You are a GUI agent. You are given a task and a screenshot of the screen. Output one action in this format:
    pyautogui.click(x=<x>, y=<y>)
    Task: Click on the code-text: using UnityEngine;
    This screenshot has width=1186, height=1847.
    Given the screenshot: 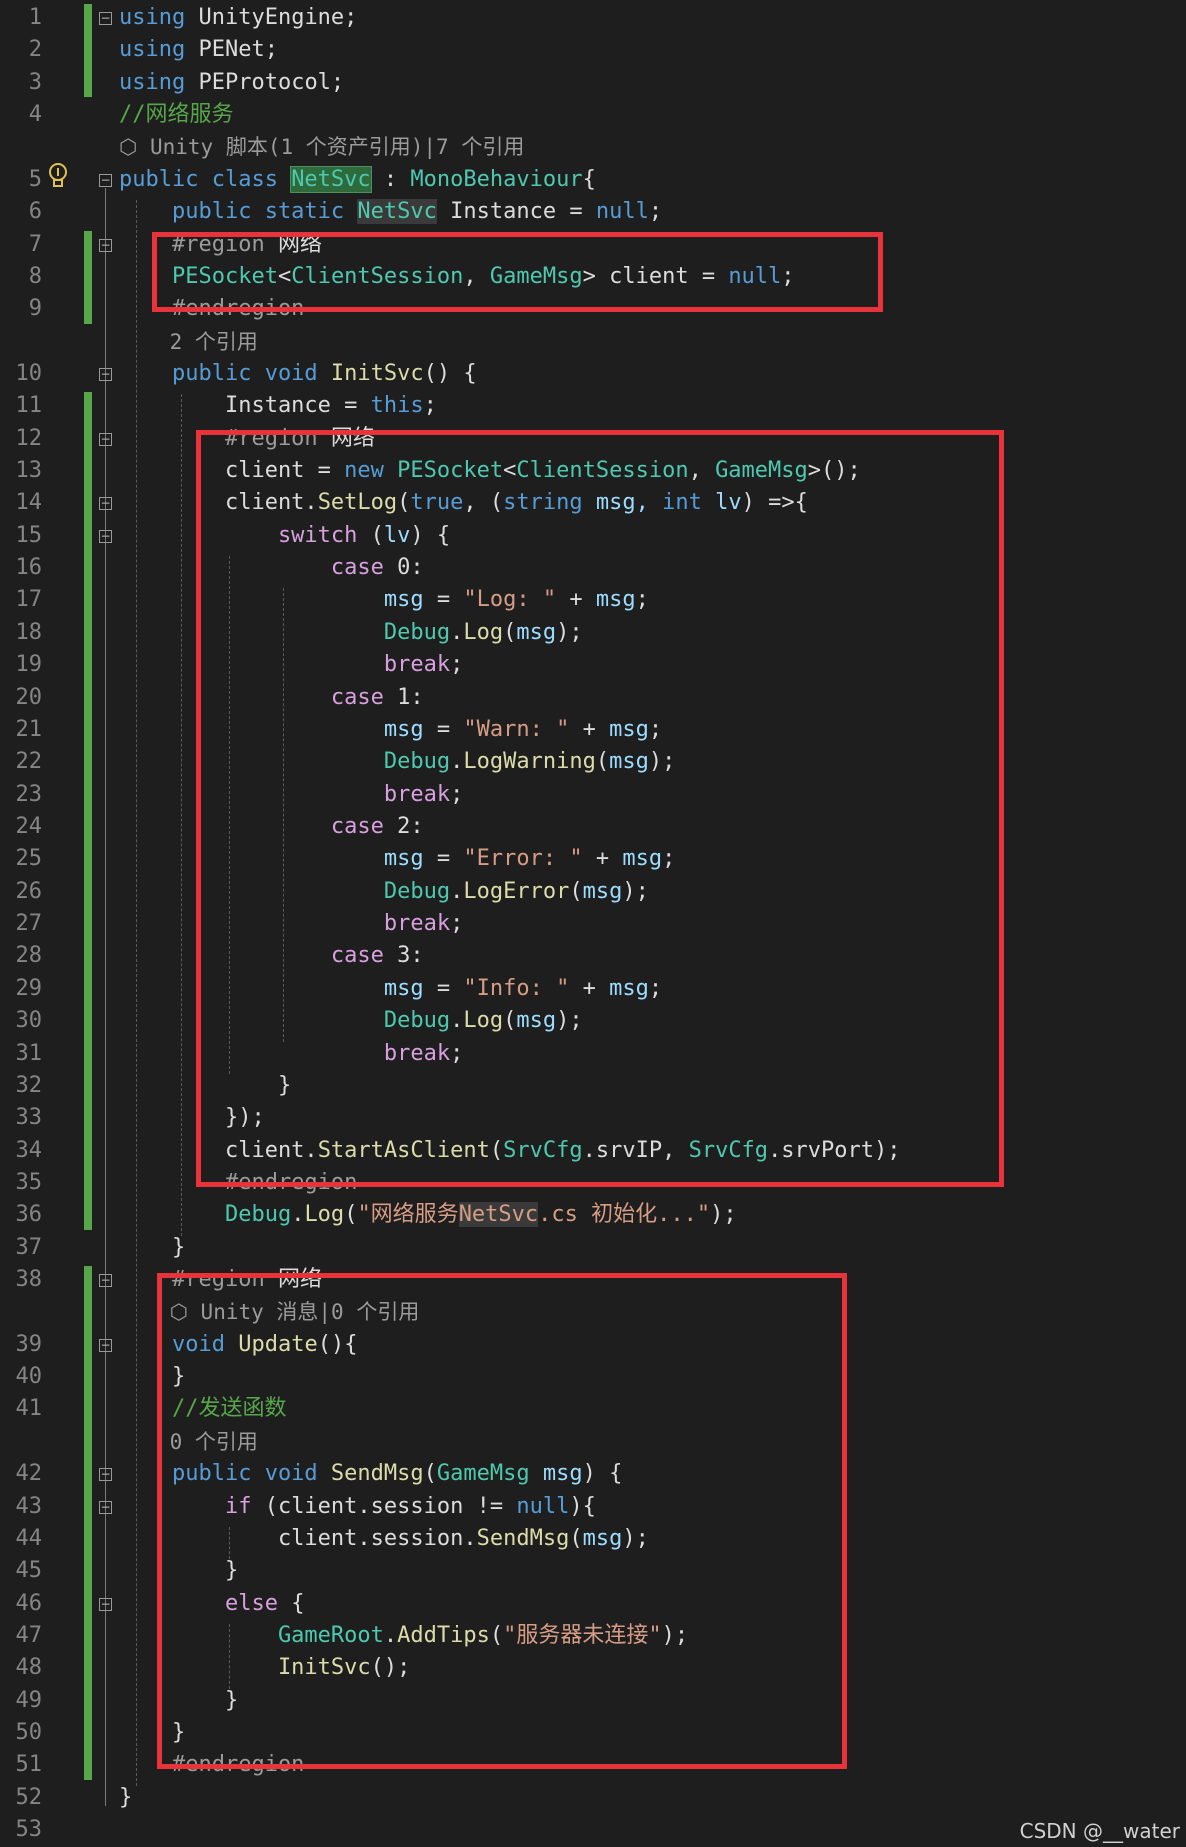 What is the action you would take?
    pyautogui.click(x=238, y=18)
    